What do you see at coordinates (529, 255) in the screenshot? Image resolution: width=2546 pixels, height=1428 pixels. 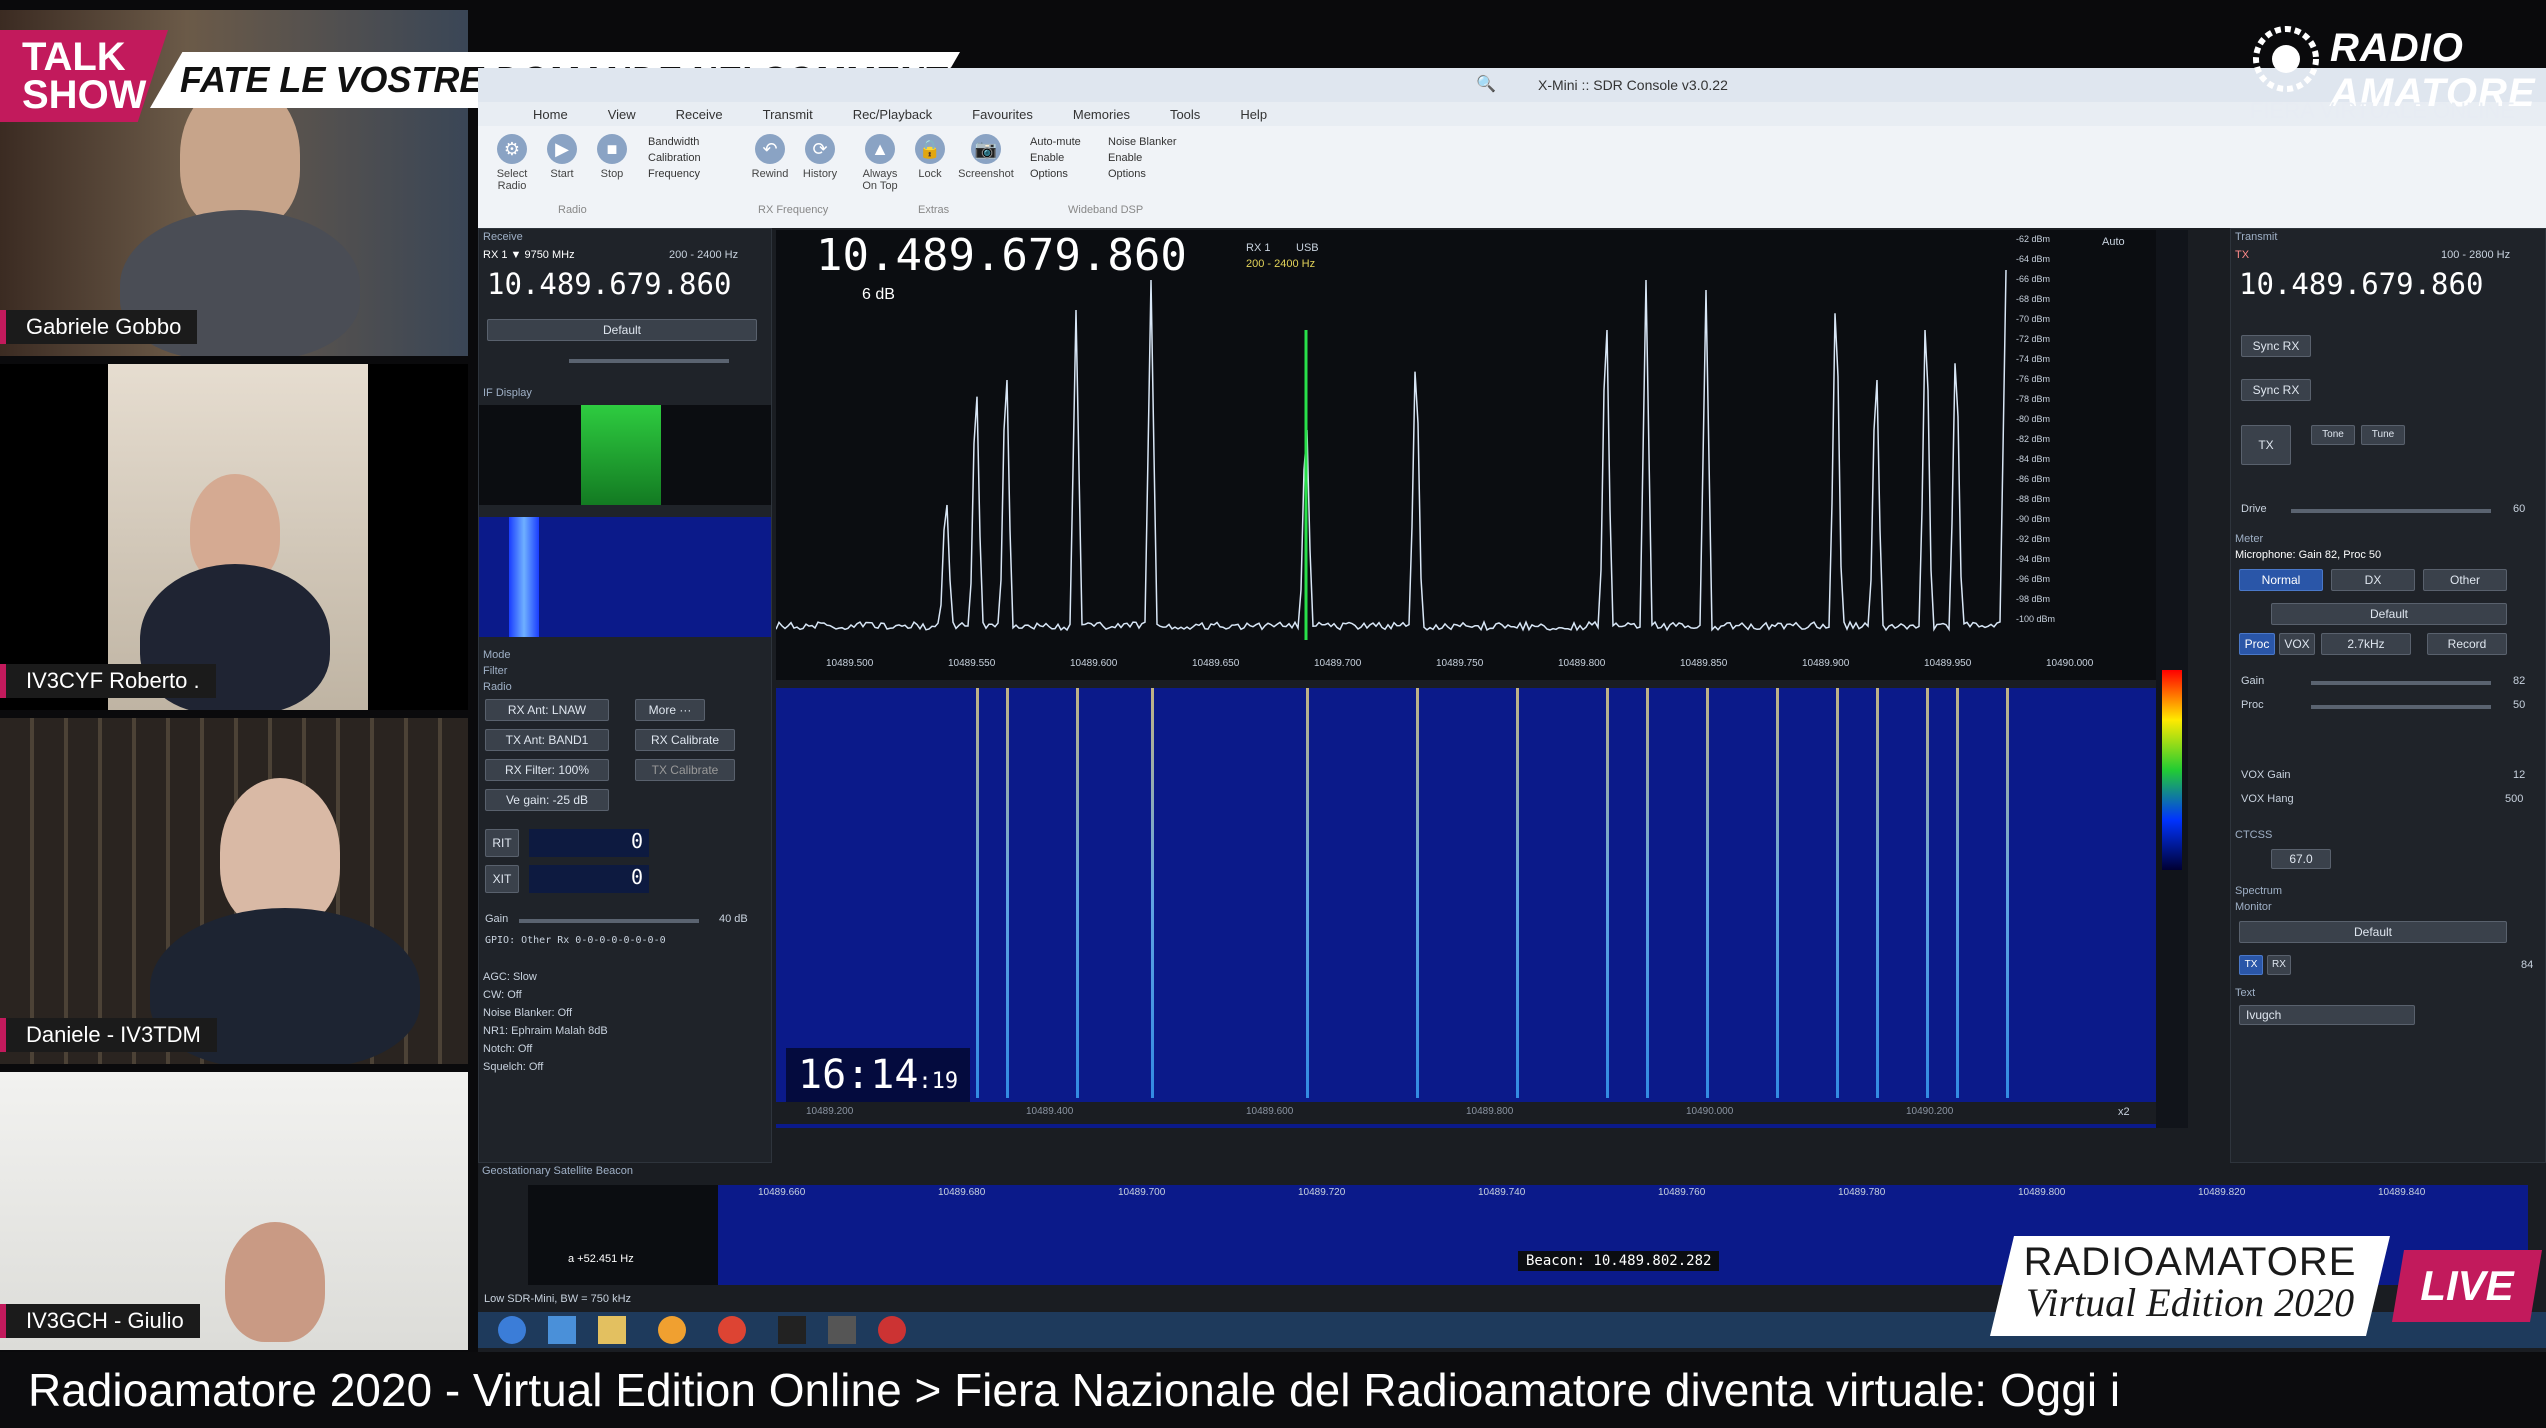 I see `rx-selector: RX 1 ▼ 9750 MHz` at bounding box center [529, 255].